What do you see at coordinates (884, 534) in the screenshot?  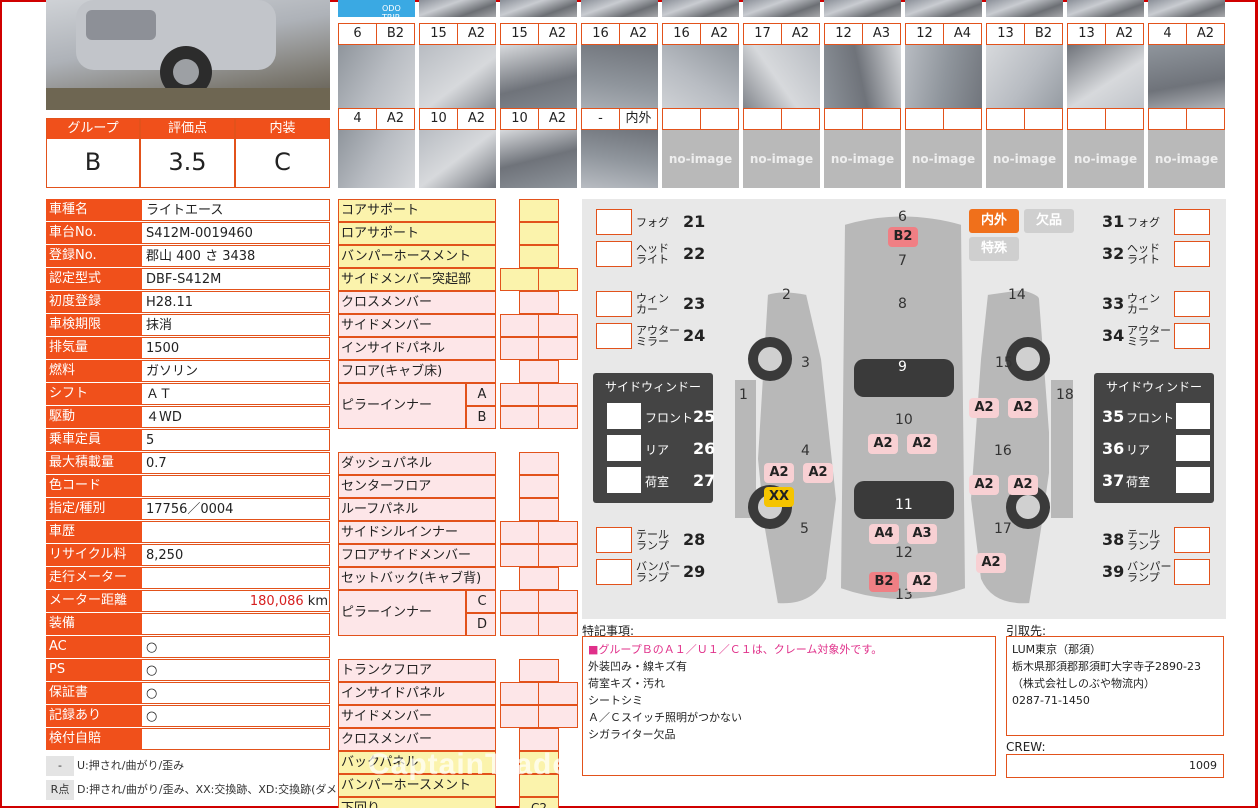 I see `damage-mark: A4` at bounding box center [884, 534].